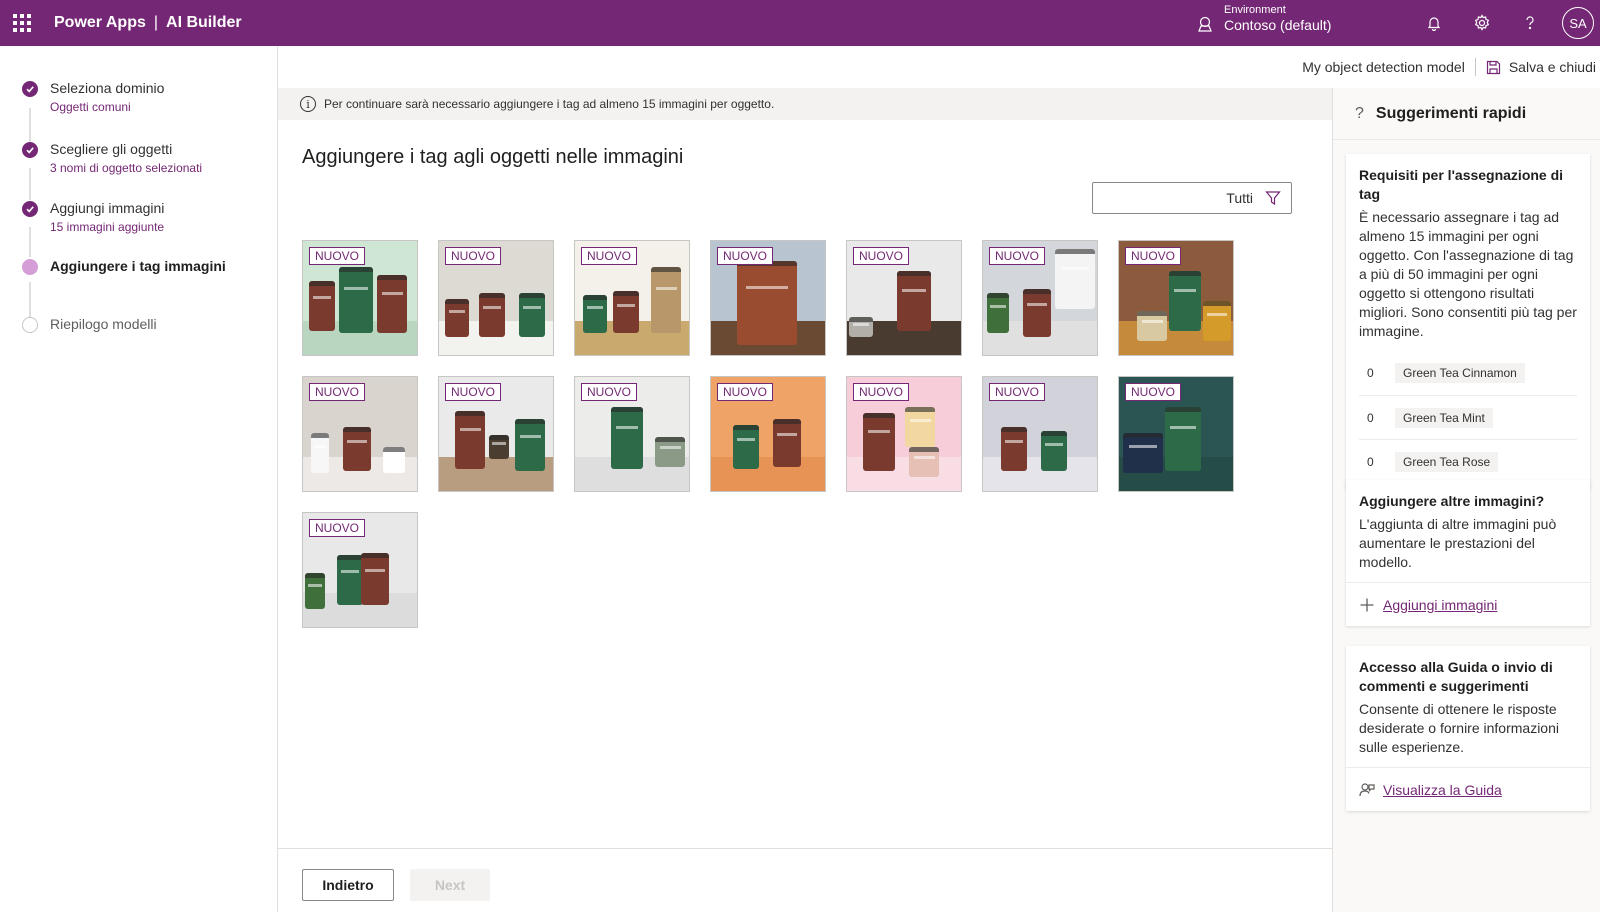 This screenshot has height=912, width=1600. Describe the element at coordinates (1367, 789) in the screenshot. I see `person-feedback-icon` at that location.